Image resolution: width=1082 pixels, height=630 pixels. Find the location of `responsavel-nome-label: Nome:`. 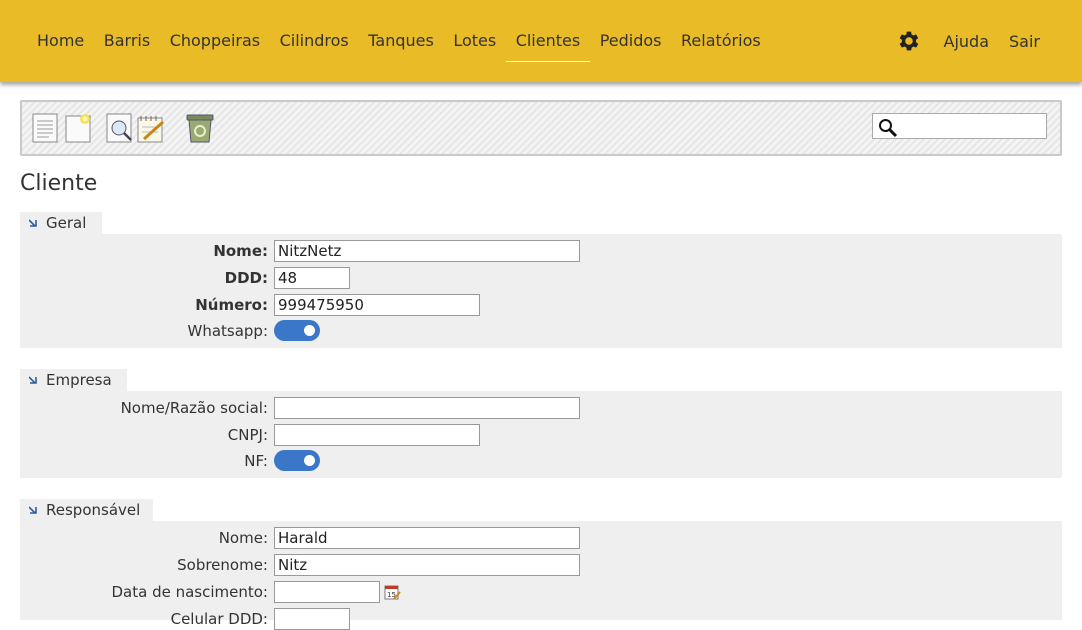

responsavel-nome-label: Nome: is located at coordinates (243, 538).